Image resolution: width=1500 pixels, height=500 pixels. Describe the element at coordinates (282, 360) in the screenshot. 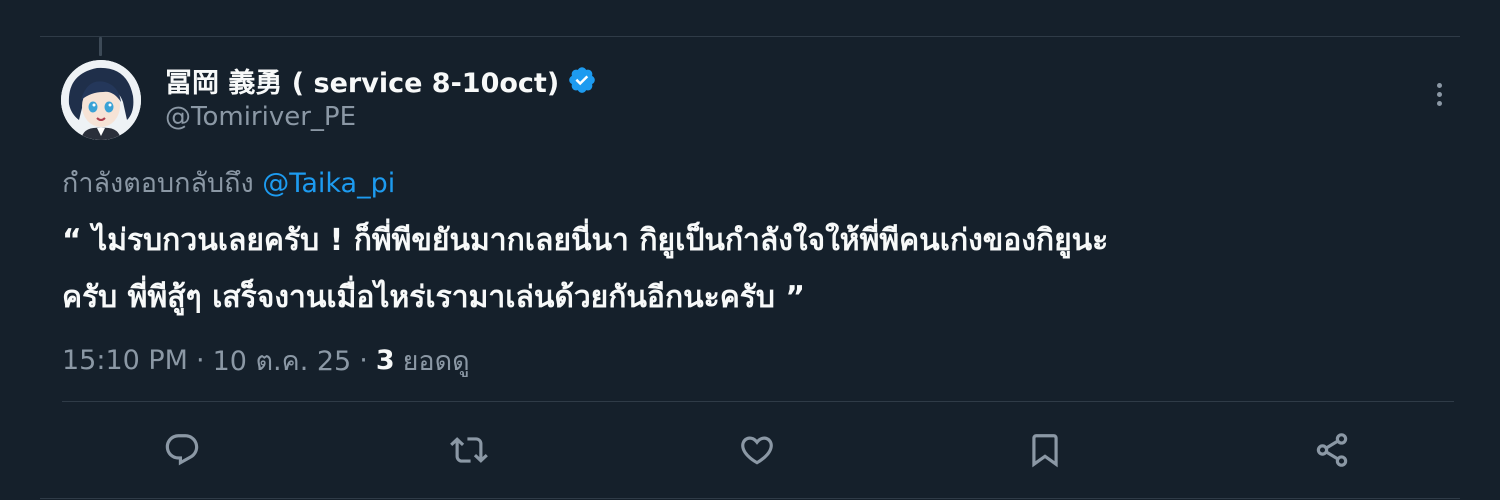

I see `tweet-date: 10 ต.ค. 25` at that location.